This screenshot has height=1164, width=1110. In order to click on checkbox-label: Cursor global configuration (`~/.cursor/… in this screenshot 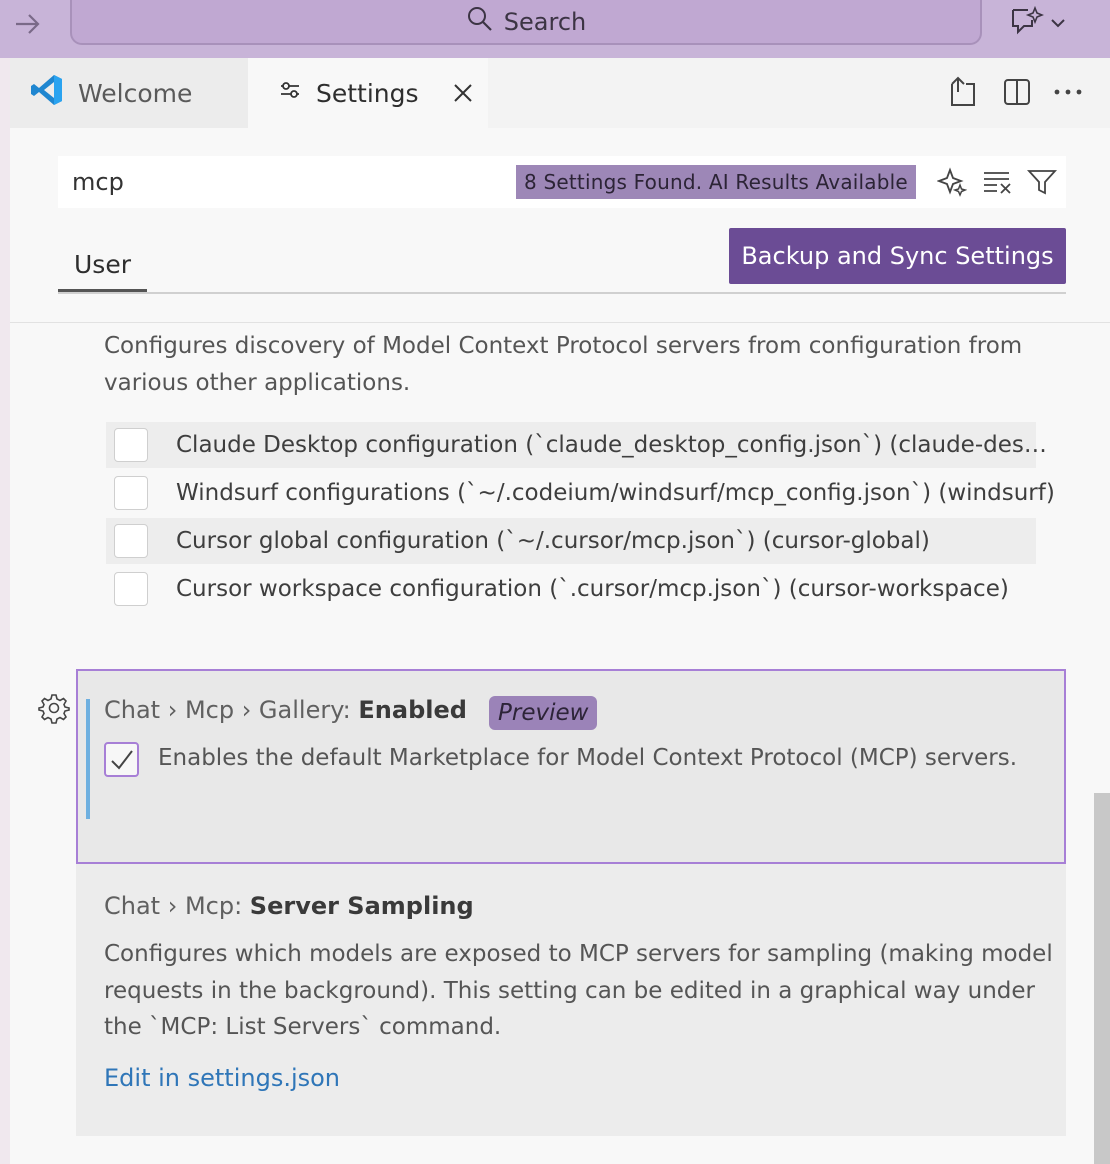, I will do `click(553, 541)`.